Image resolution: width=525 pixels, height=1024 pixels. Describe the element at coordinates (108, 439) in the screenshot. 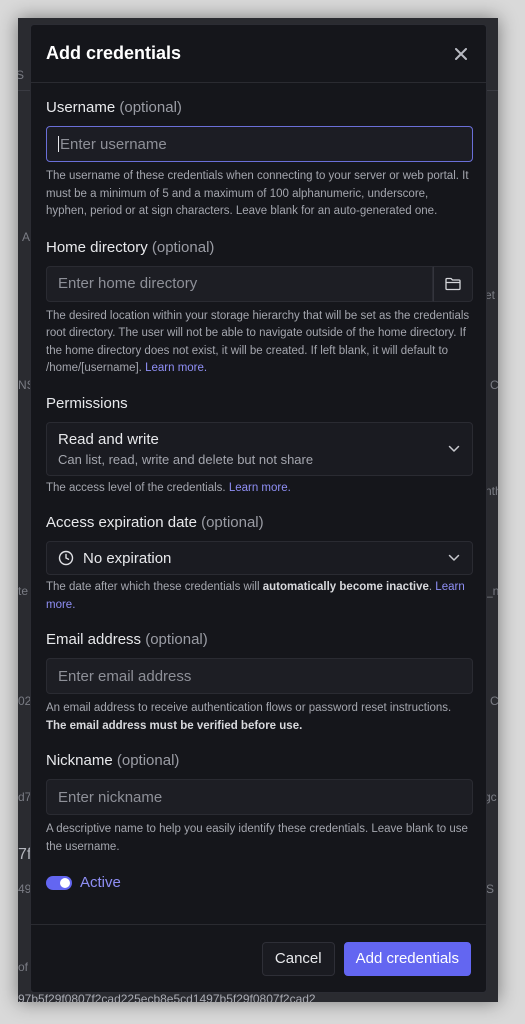

I see `permissions-selected-title: Read and write` at that location.